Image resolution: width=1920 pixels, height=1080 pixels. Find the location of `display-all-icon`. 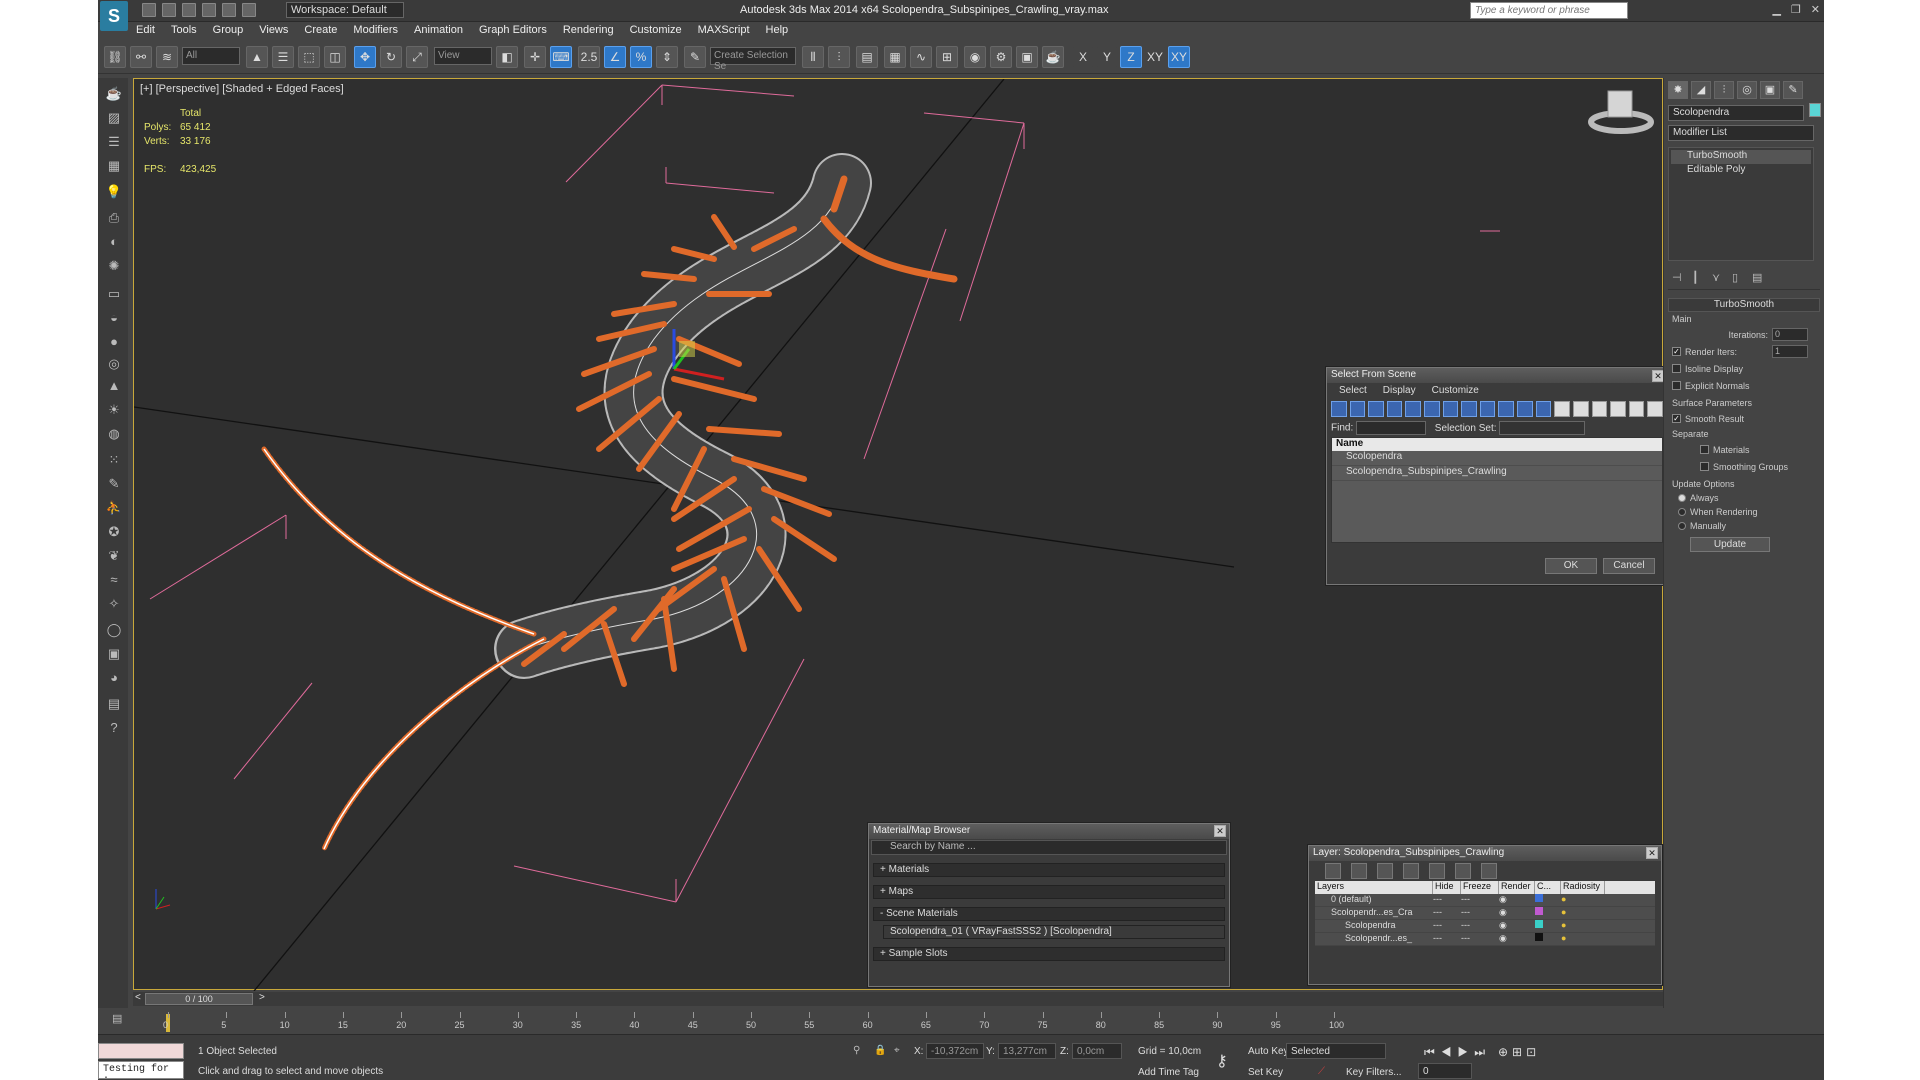

display-all-icon is located at coordinates (1562, 409).